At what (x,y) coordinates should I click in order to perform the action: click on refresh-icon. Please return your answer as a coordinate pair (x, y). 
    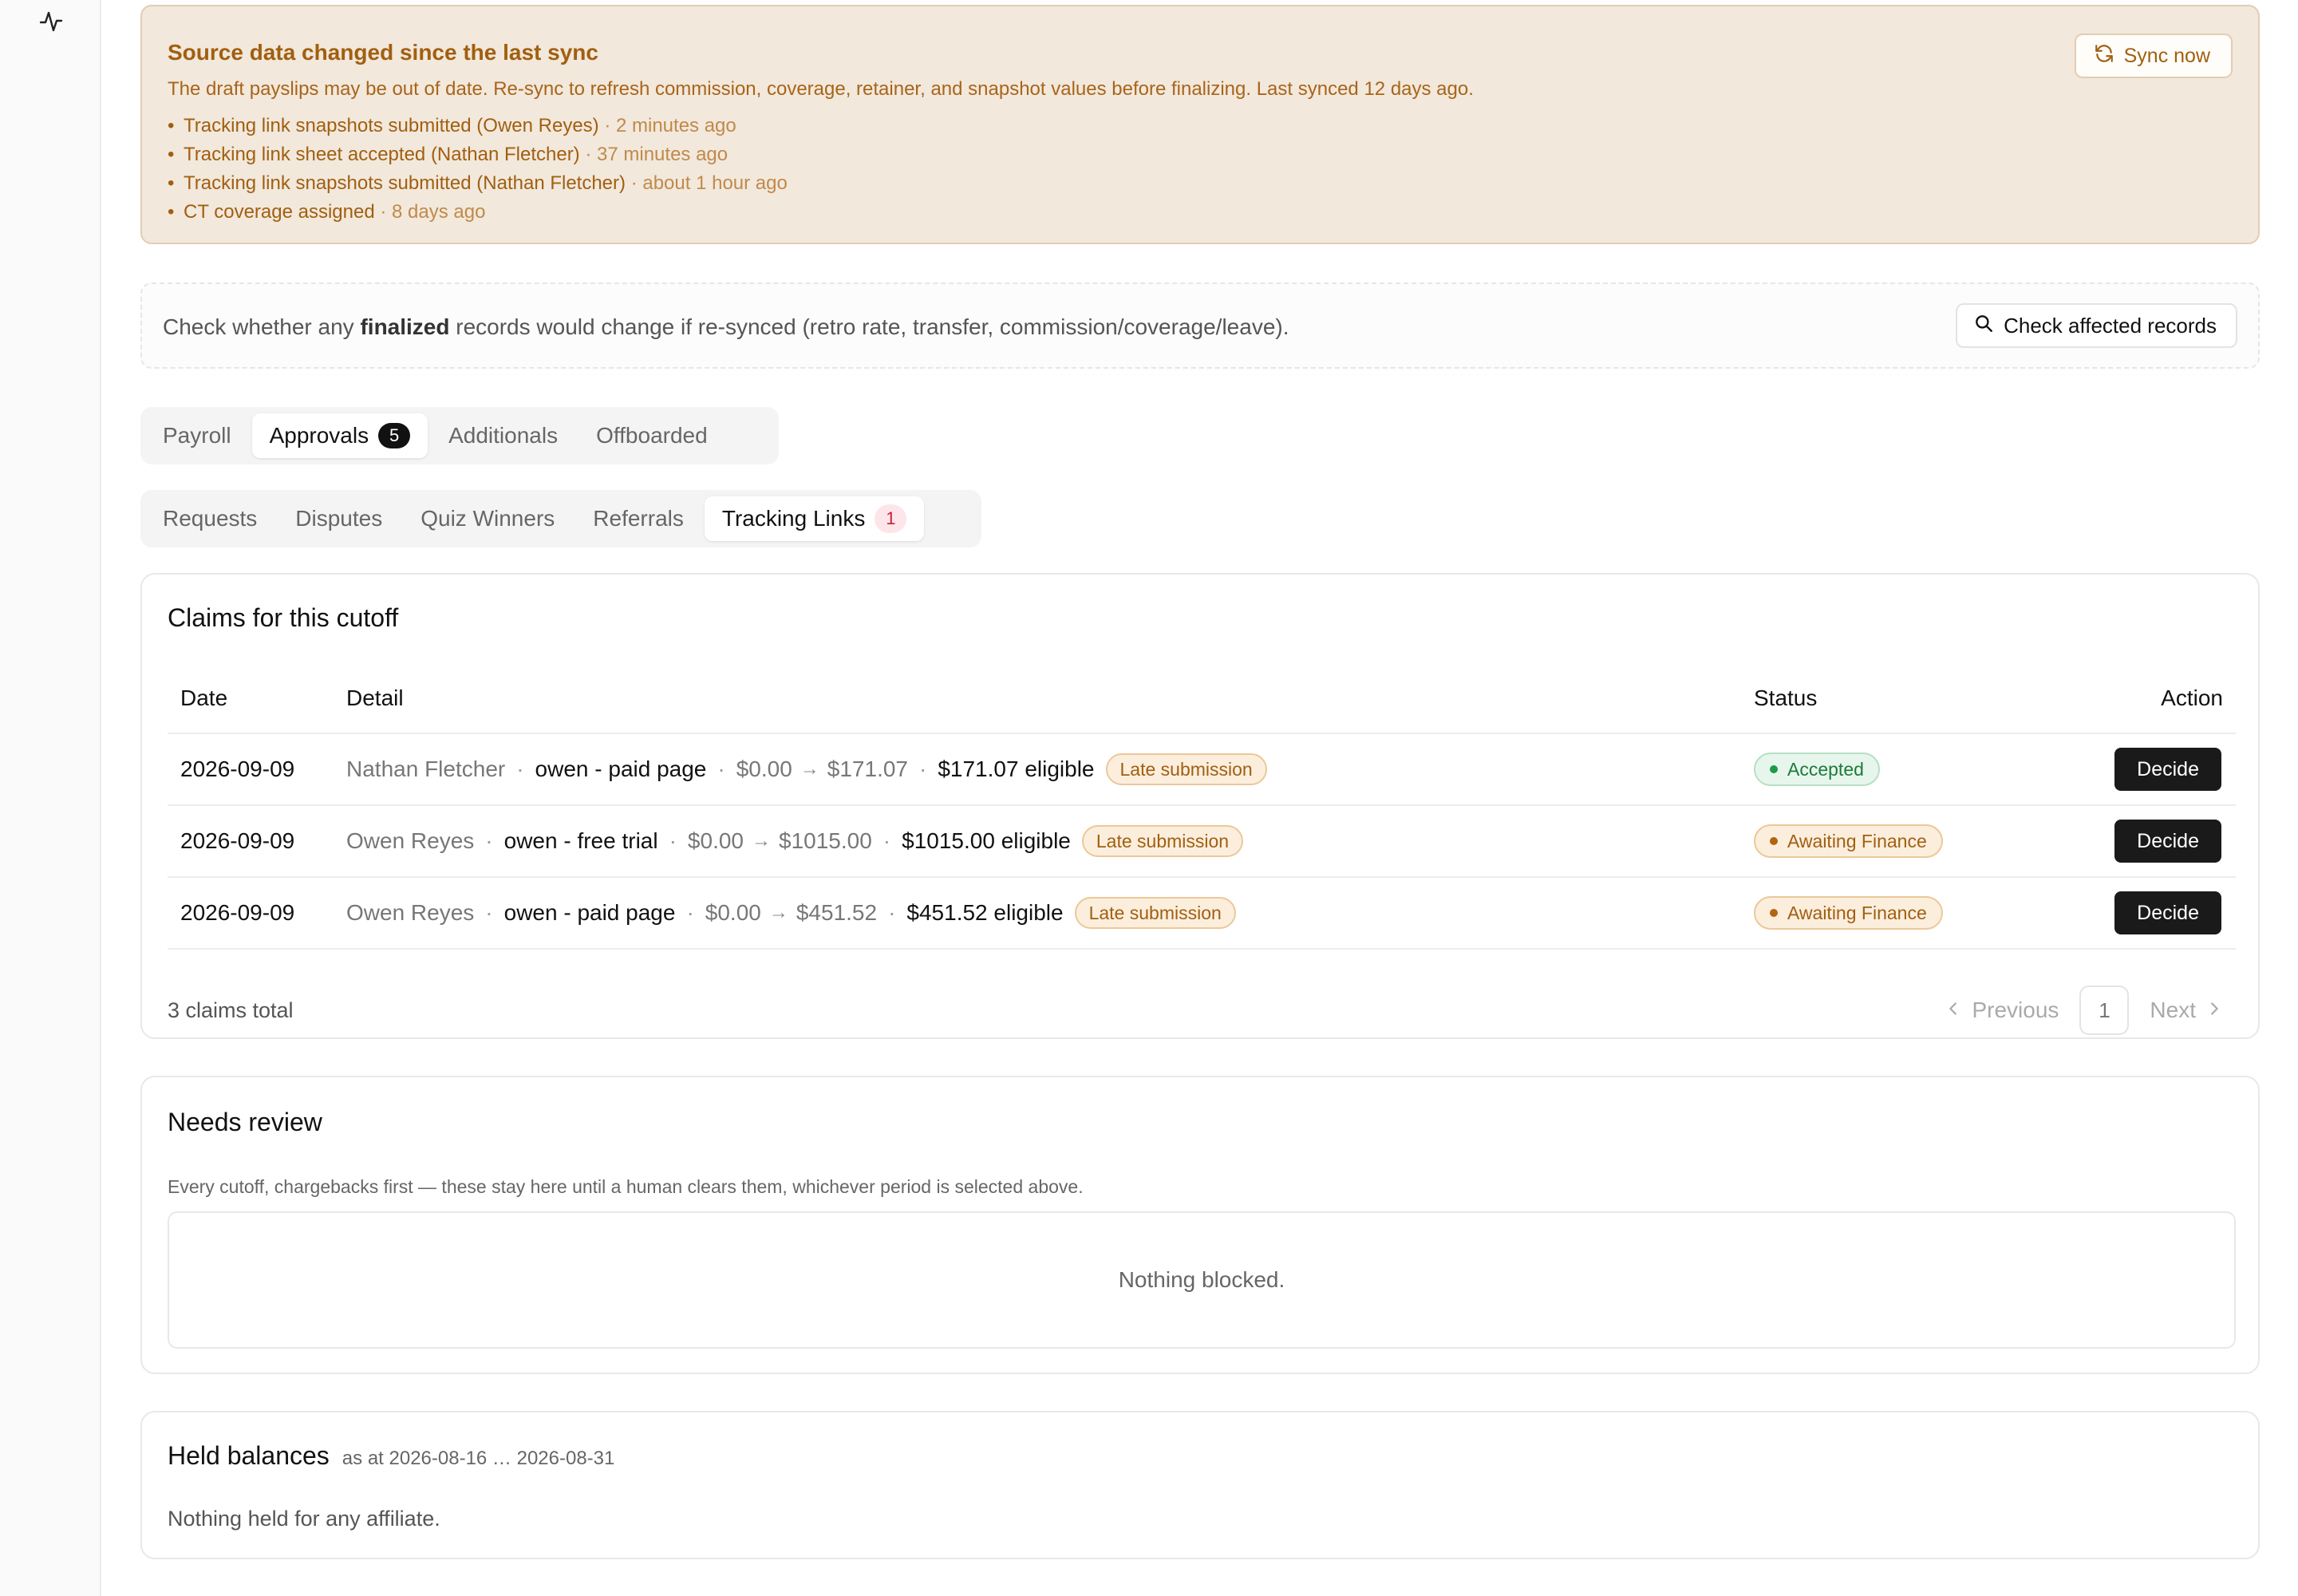
    Looking at the image, I should click on (2104, 56).